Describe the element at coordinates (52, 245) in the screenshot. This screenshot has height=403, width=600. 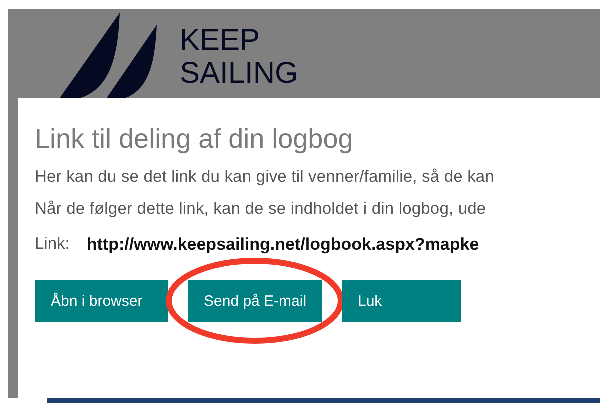
I see `link-label: Link:` at that location.